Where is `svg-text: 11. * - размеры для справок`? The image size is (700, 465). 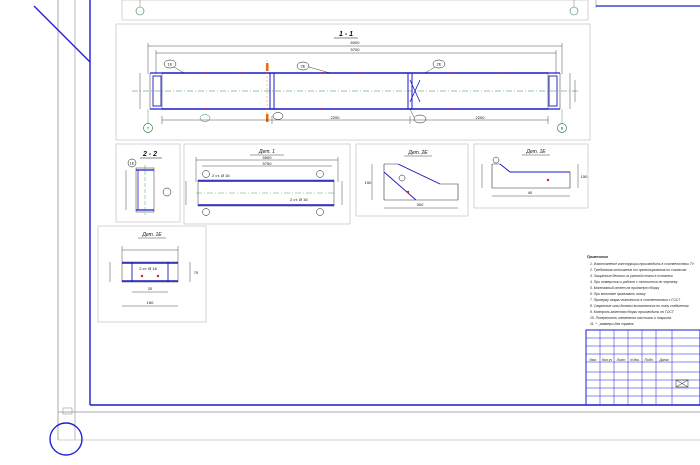
svg-text: 11. * - размеры для справок is located at coordinates (612, 324).